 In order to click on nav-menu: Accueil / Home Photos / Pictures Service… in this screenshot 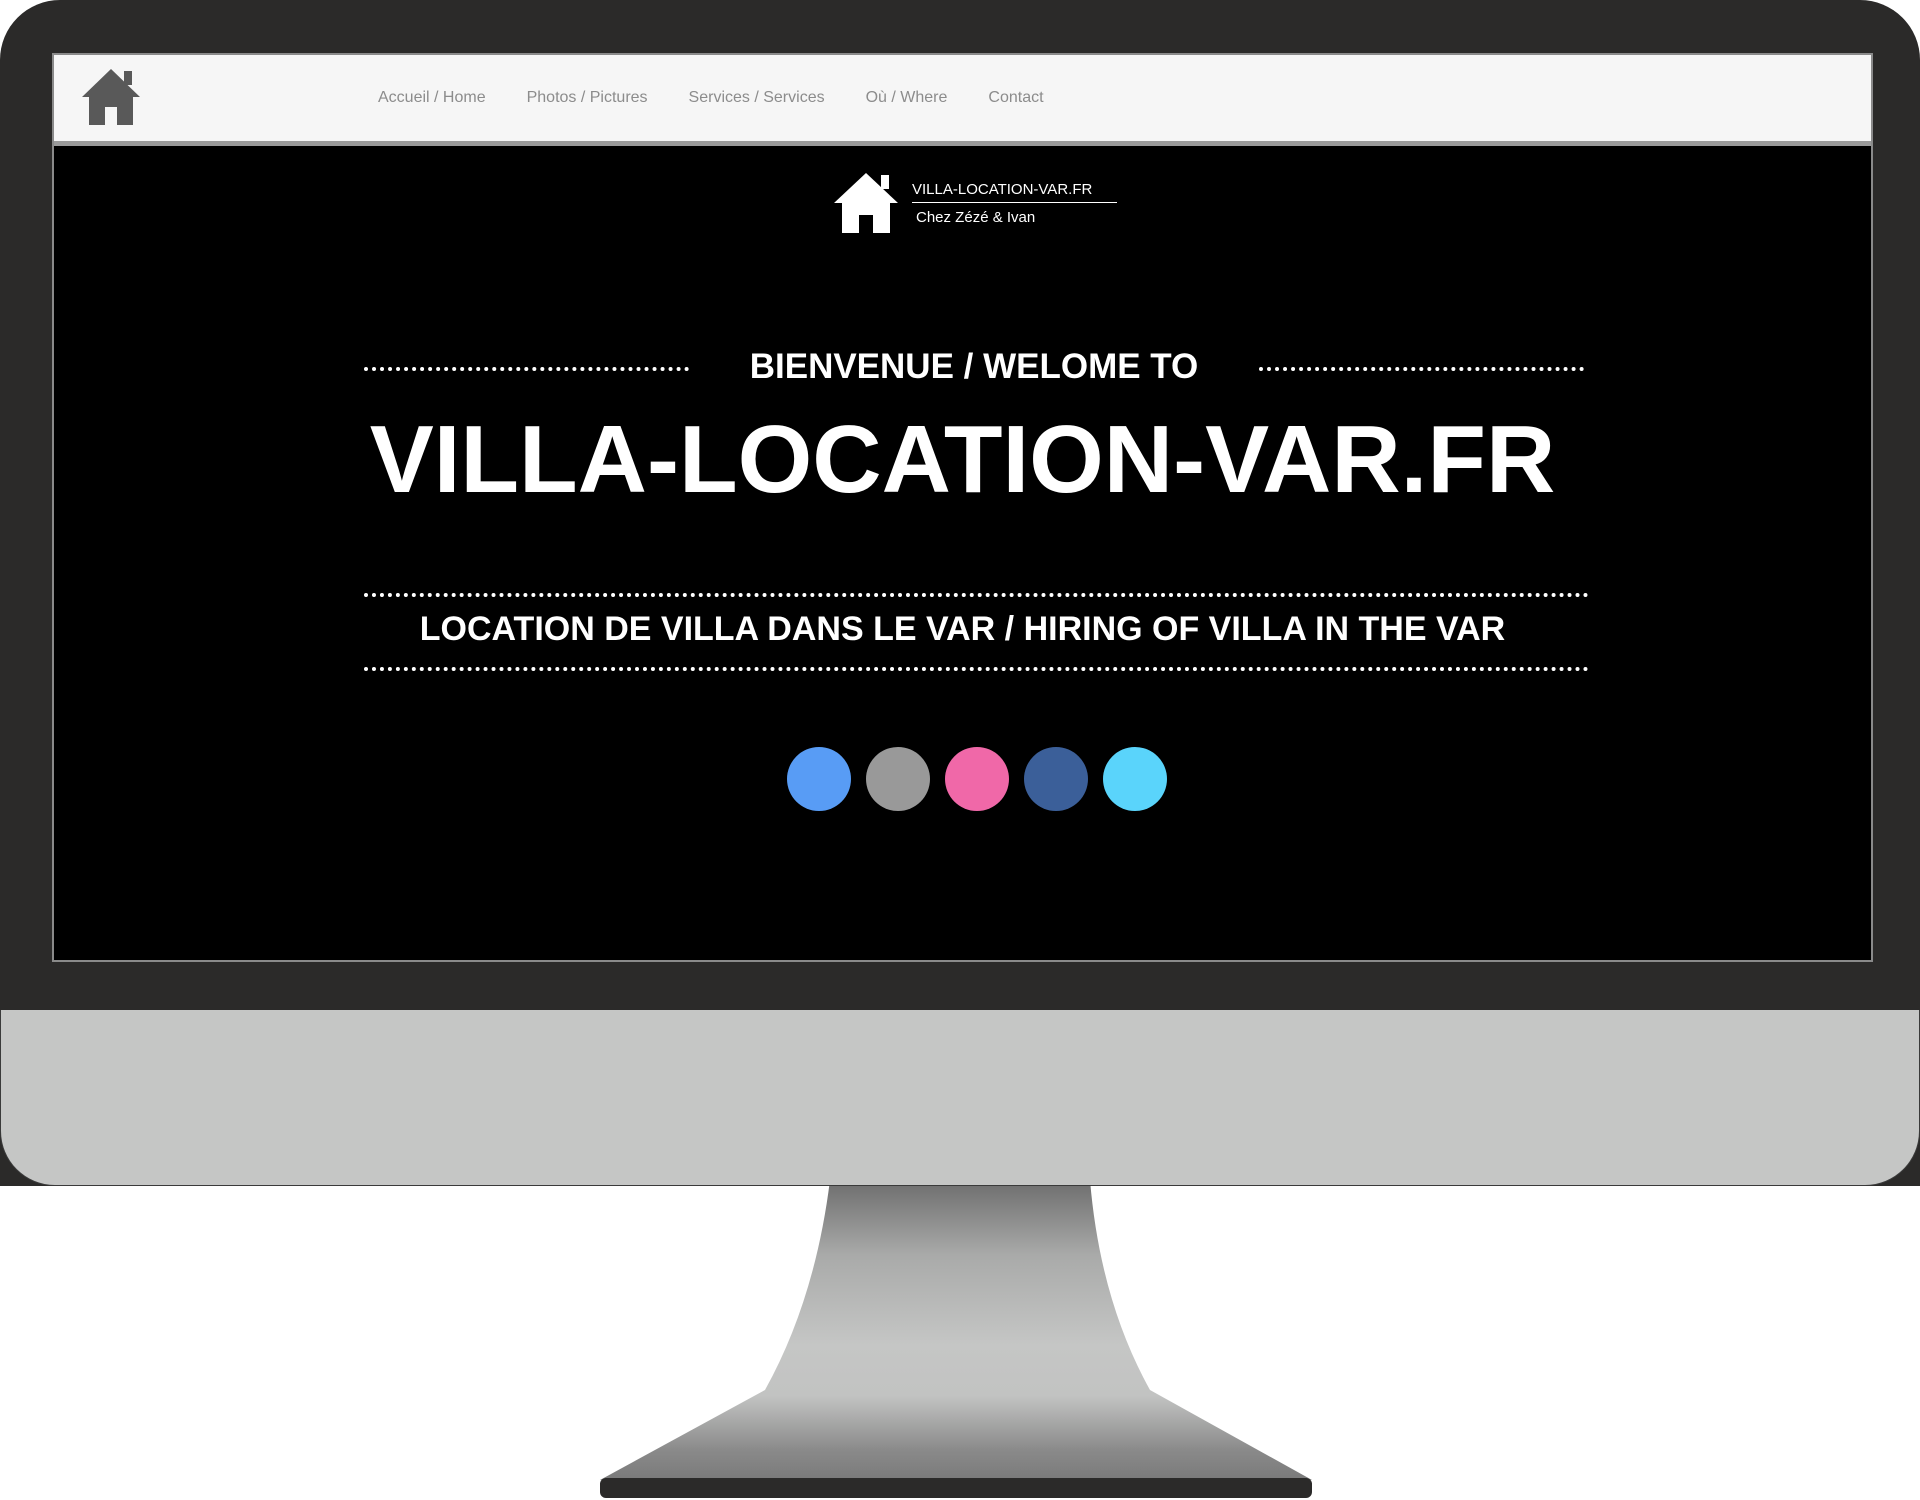, I will do `click(731, 98)`.